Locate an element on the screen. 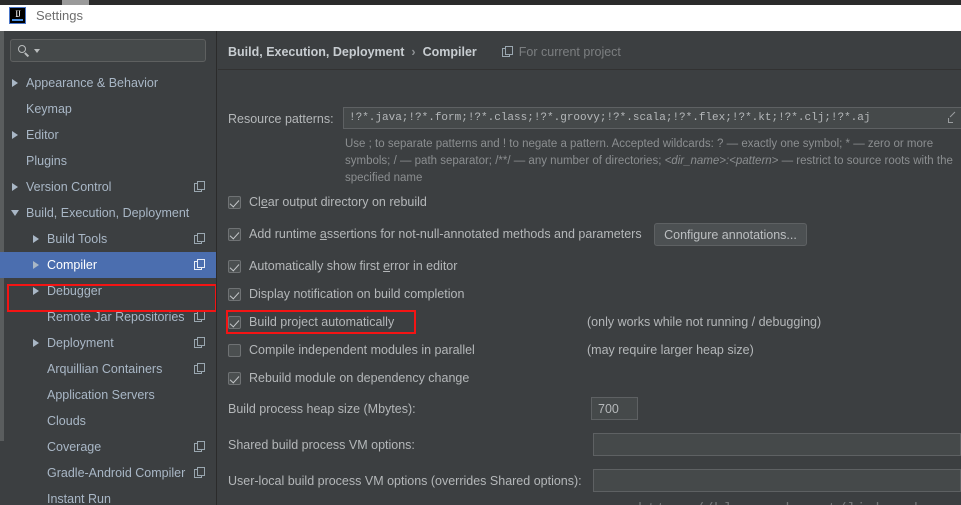 This screenshot has width=961, height=505. intellij-logo-glyph: IJ is located at coordinates (17, 14).